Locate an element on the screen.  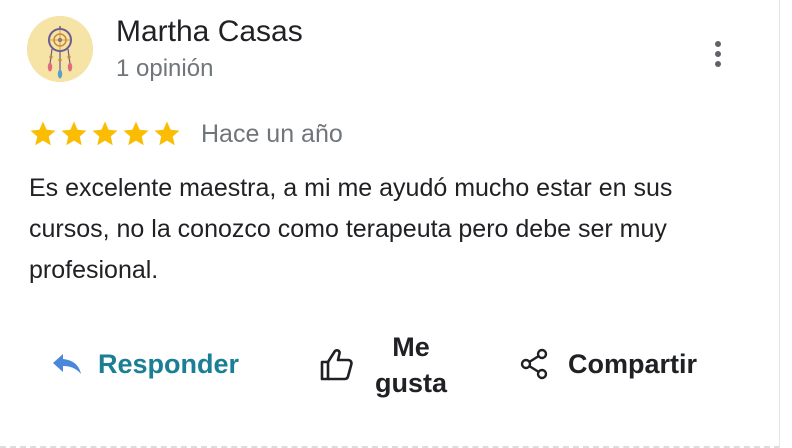
like-button: Me gusta is located at coordinates (384, 365).